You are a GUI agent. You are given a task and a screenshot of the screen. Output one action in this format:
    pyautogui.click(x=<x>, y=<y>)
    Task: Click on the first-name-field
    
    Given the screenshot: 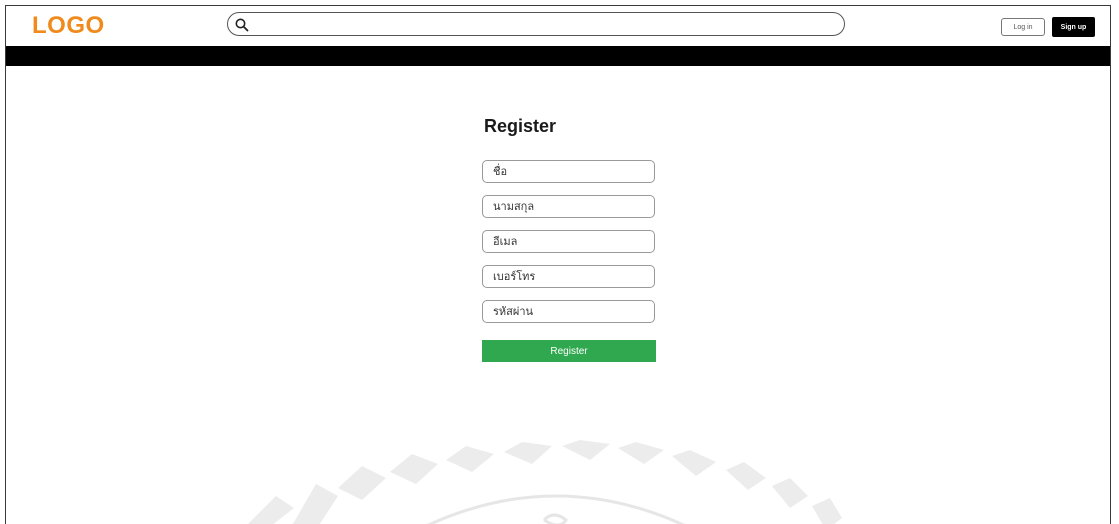 What is the action you would take?
    pyautogui.click(x=568, y=171)
    